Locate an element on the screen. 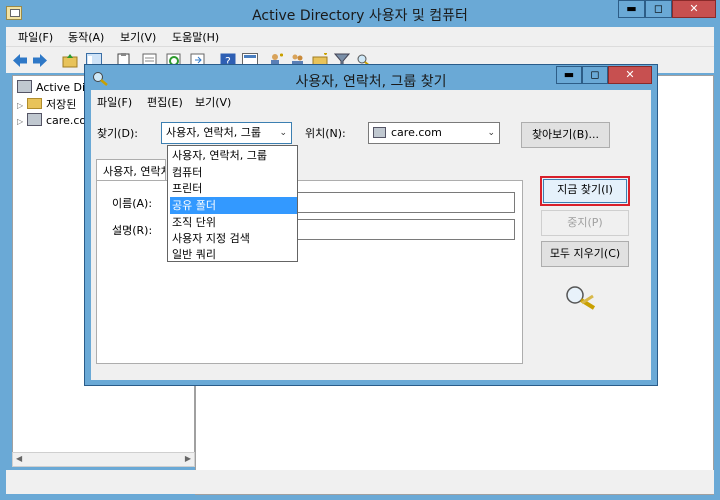  clear-all-button: 모두 지우기(C) is located at coordinates (585, 254).